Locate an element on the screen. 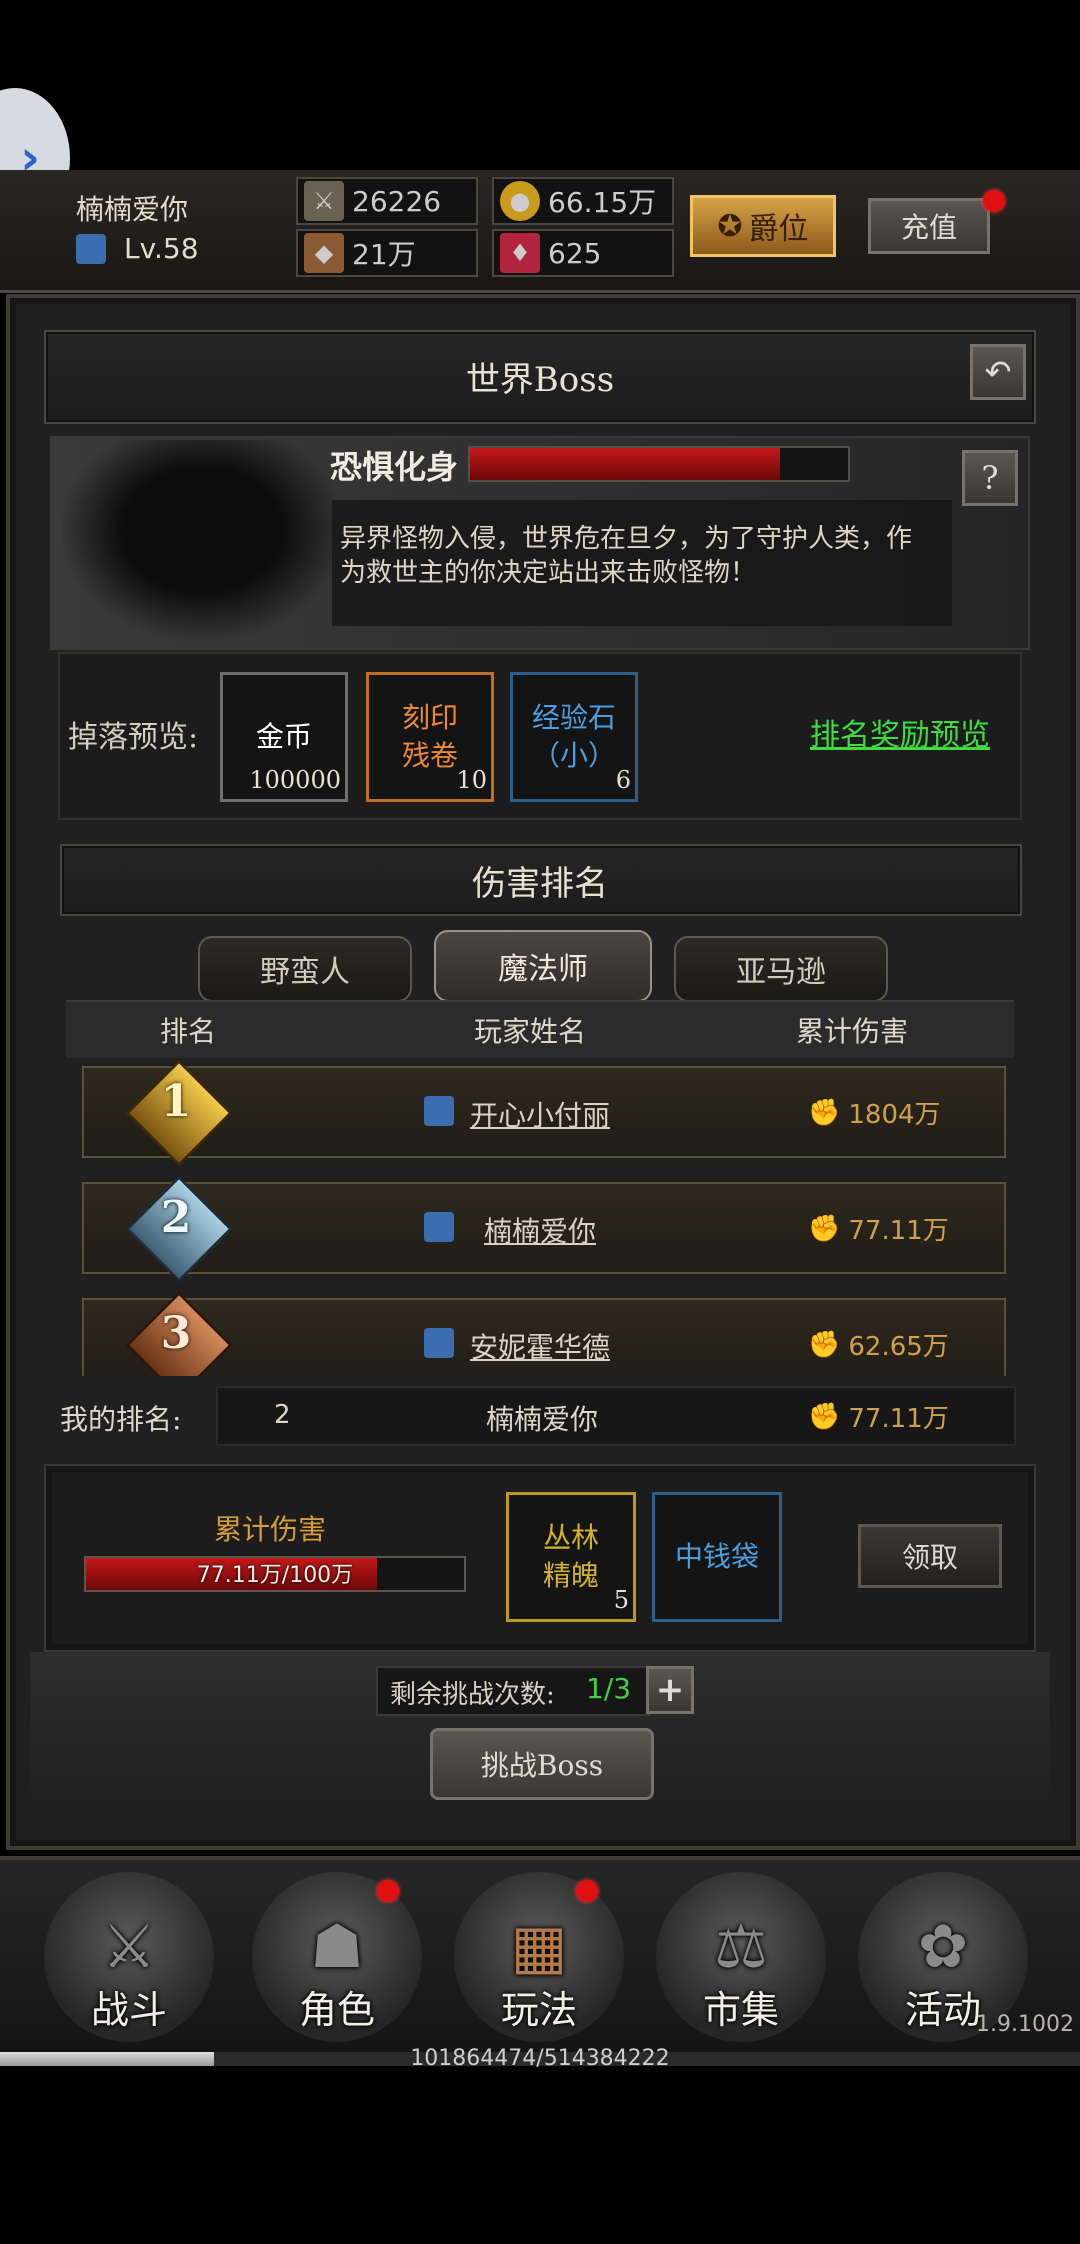 This screenshot has width=1080, height=2244. helmet-icon: ☗ is located at coordinates (337, 1947).